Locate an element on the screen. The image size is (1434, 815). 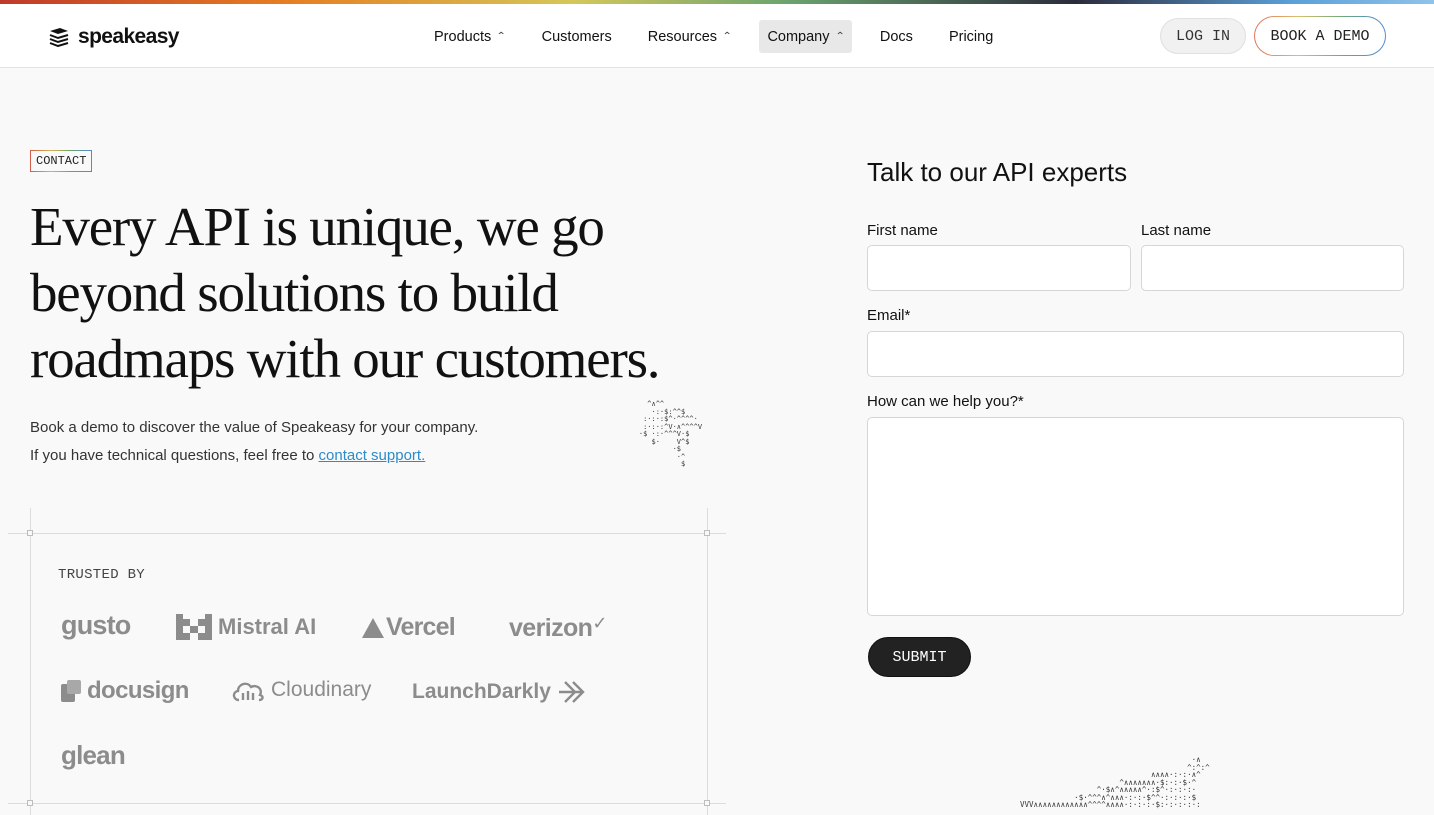
cloudinary-logo: Cloudinary is located at coordinates (301, 690).